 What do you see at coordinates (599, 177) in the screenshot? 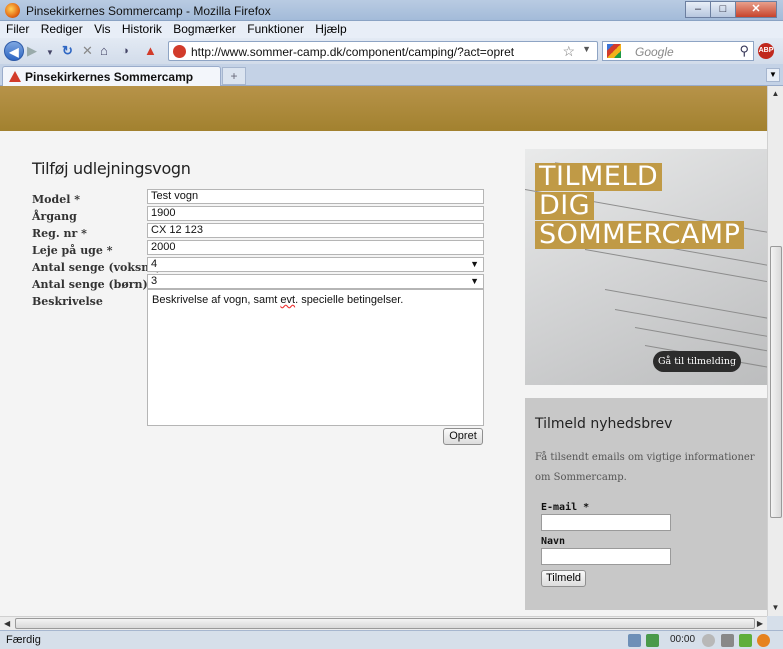
I see `promo-line-tilmeld: TILMELD` at bounding box center [599, 177].